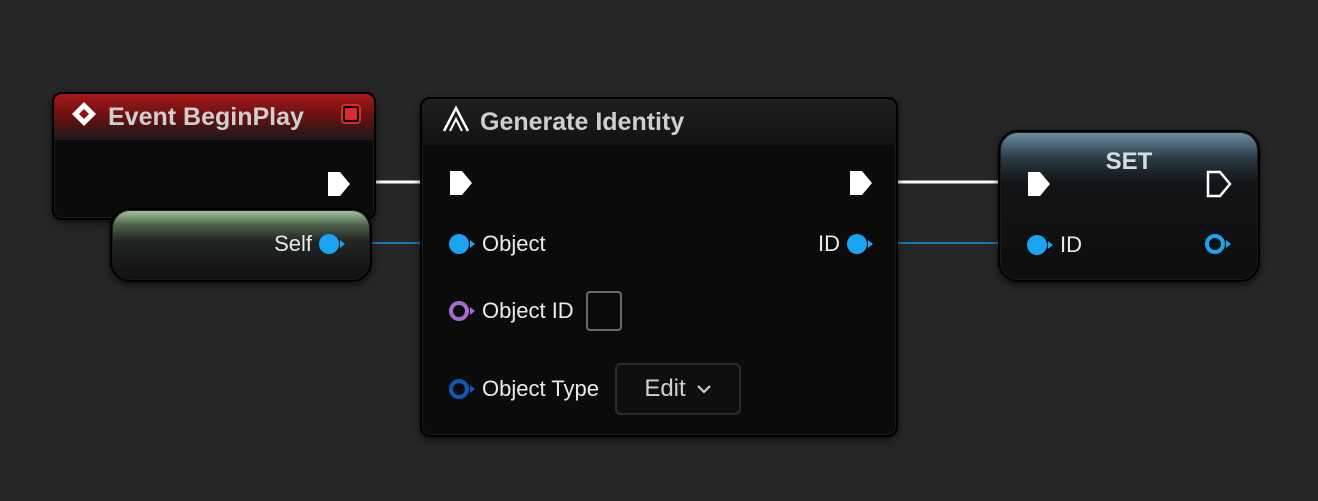 The width and height of the screenshot is (1318, 501). What do you see at coordinates (241, 245) in the screenshot?
I see `self-node: Self` at bounding box center [241, 245].